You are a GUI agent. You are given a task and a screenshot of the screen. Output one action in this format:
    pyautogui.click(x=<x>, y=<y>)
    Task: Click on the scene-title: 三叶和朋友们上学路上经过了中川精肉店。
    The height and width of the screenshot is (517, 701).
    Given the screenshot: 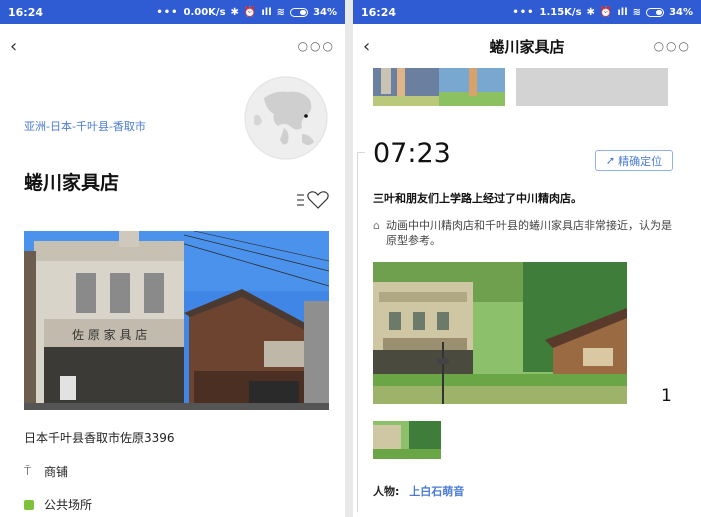 What is the action you would take?
    pyautogui.click(x=477, y=198)
    